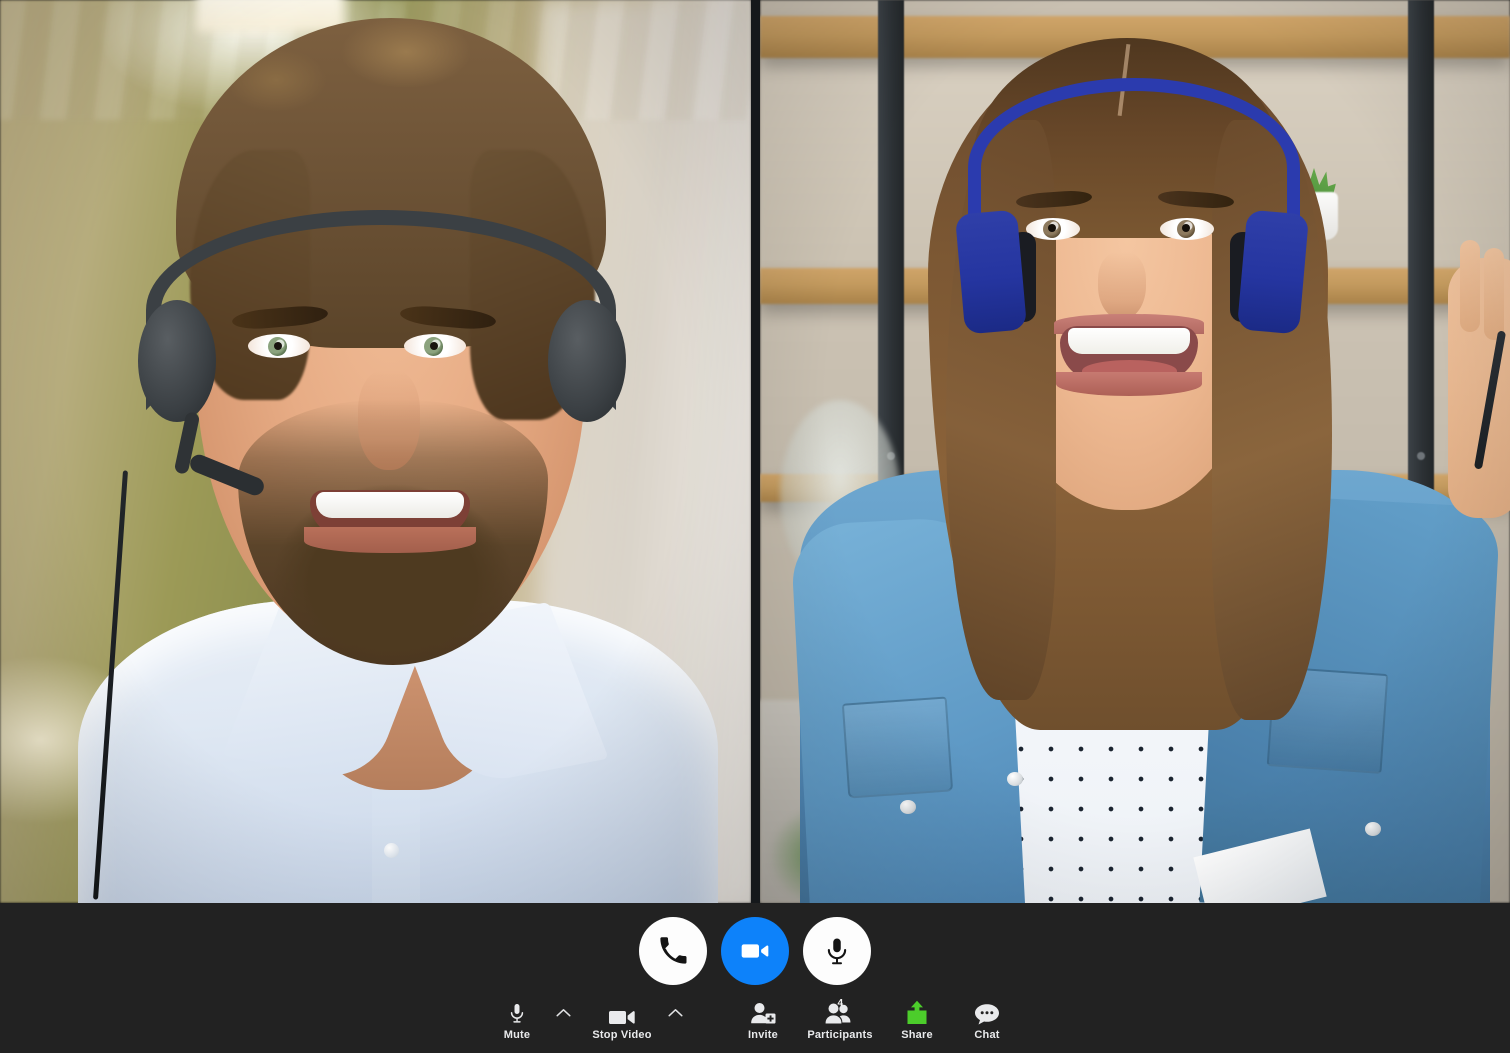 The image size is (1510, 1053). I want to click on tile-divider, so click(755, 451).